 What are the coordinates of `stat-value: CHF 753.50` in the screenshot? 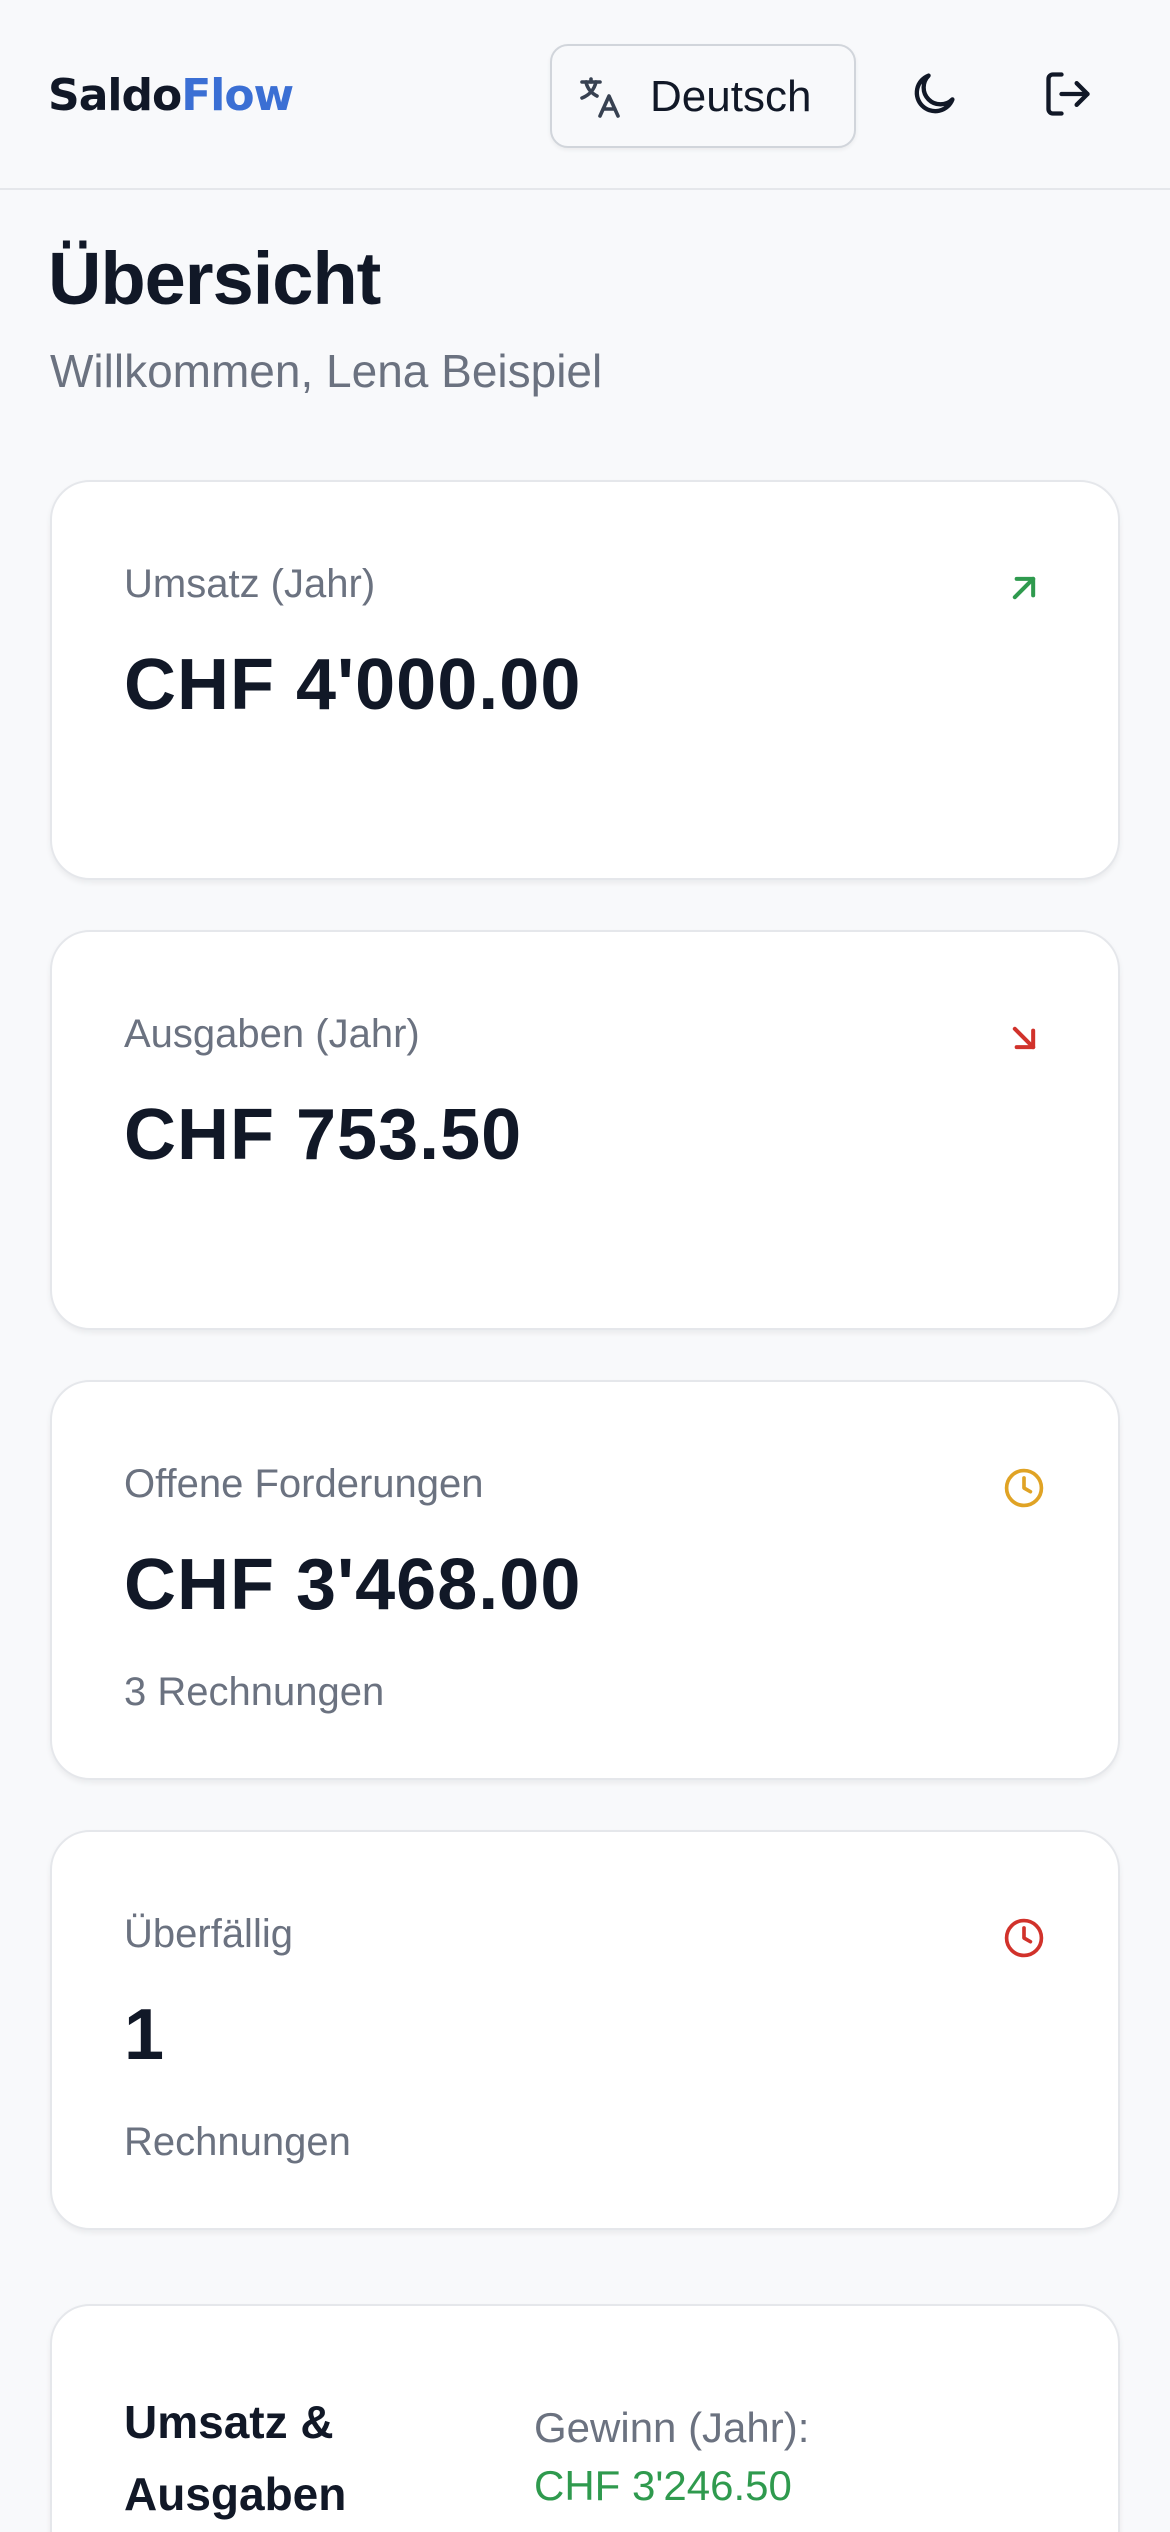 It's located at (323, 1135).